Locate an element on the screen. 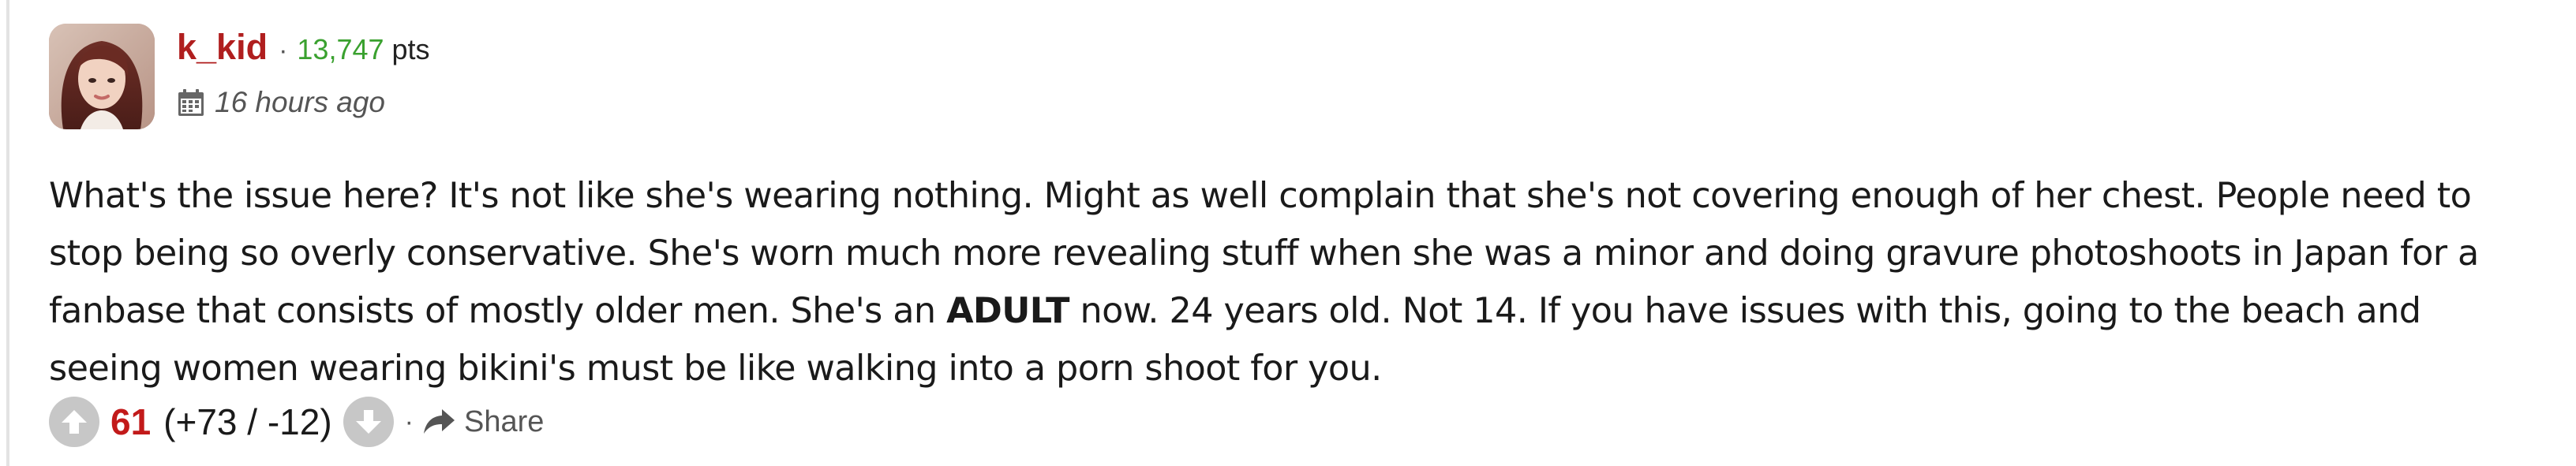 Image resolution: width=2576 pixels, height=466 pixels. vote-score: 61 is located at coordinates (131, 421).